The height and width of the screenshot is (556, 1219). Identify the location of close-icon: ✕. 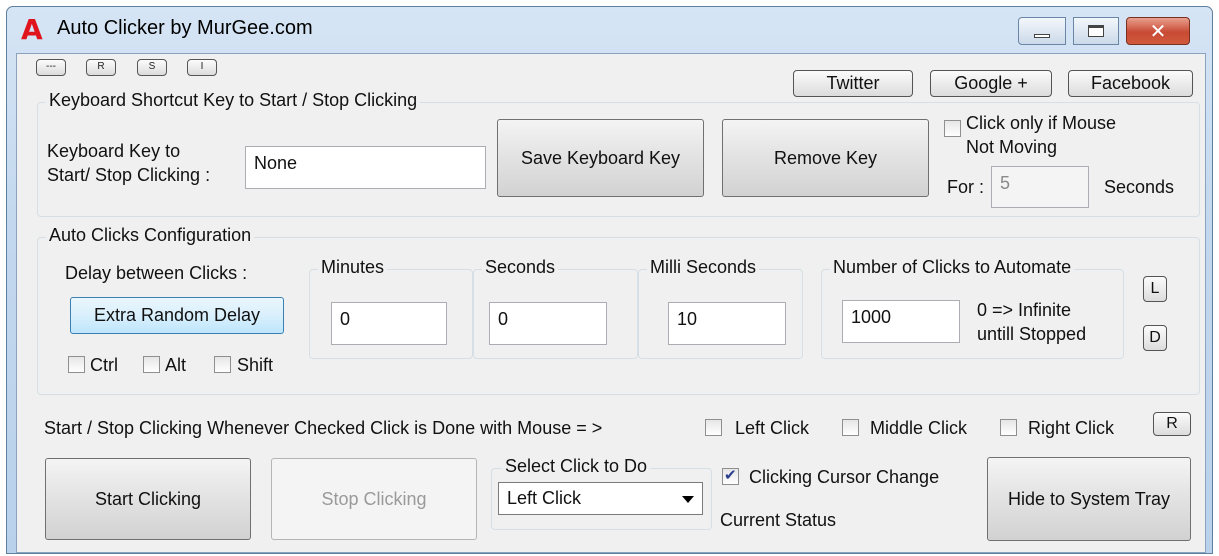
(1158, 31).